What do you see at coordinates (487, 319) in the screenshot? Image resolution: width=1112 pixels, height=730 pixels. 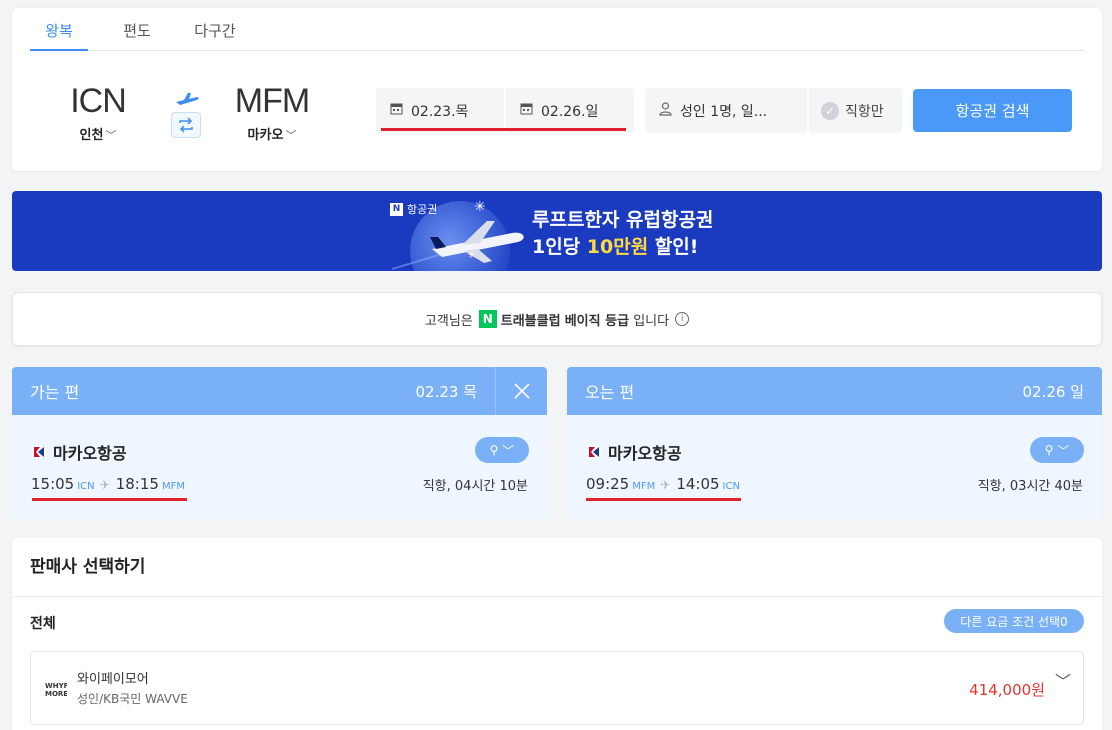 I see `naver-logo-icon: N` at bounding box center [487, 319].